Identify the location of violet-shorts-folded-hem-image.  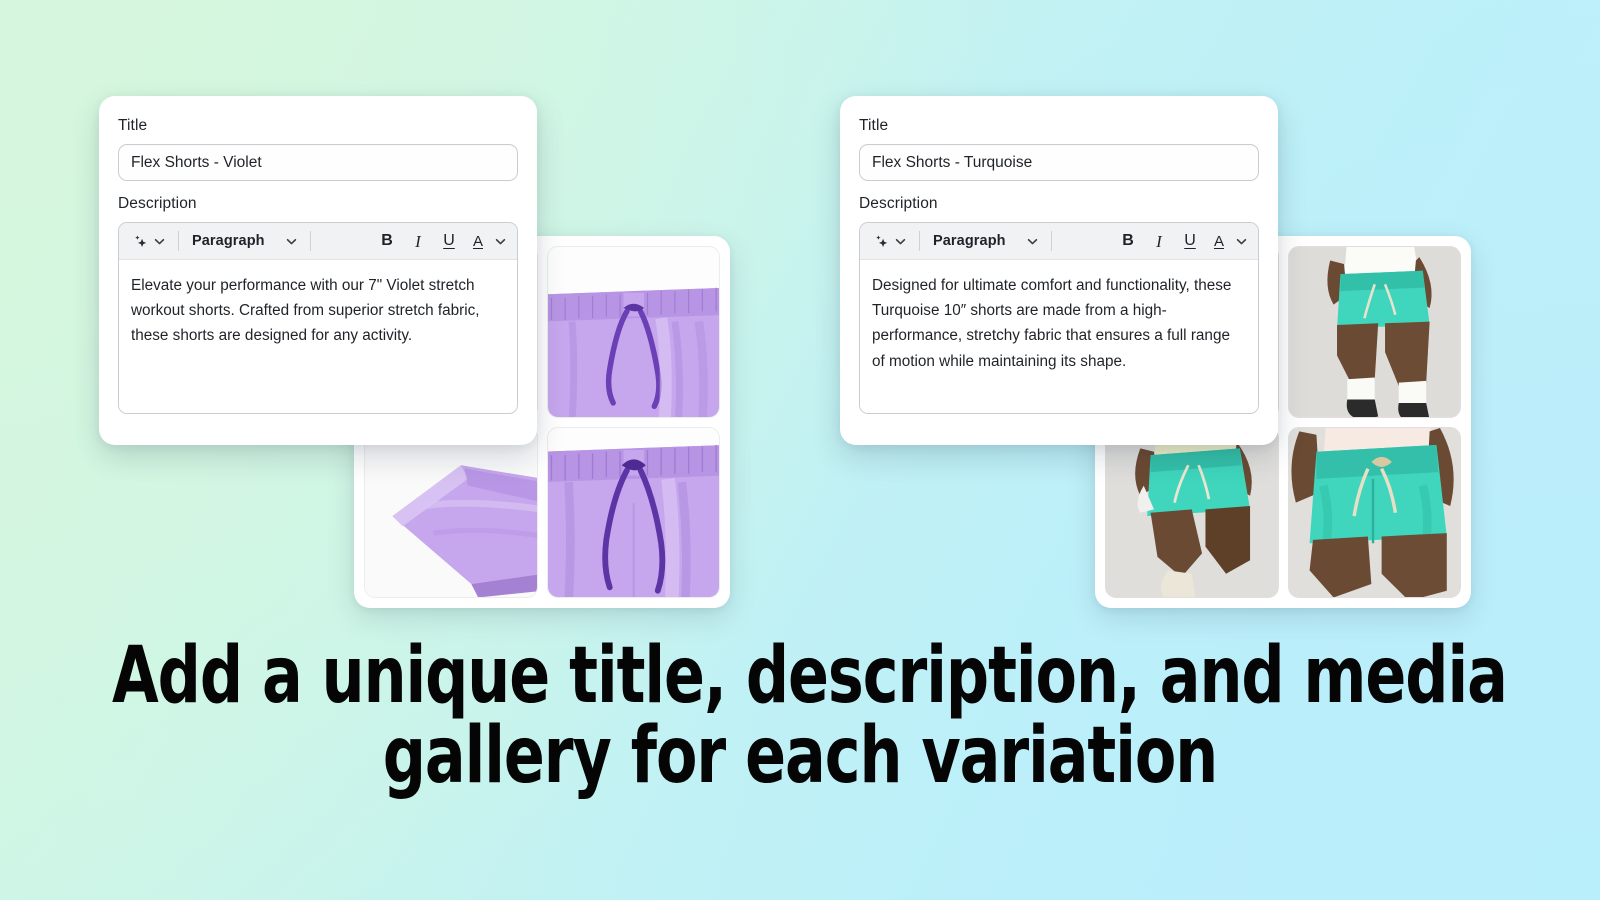
(451, 512).